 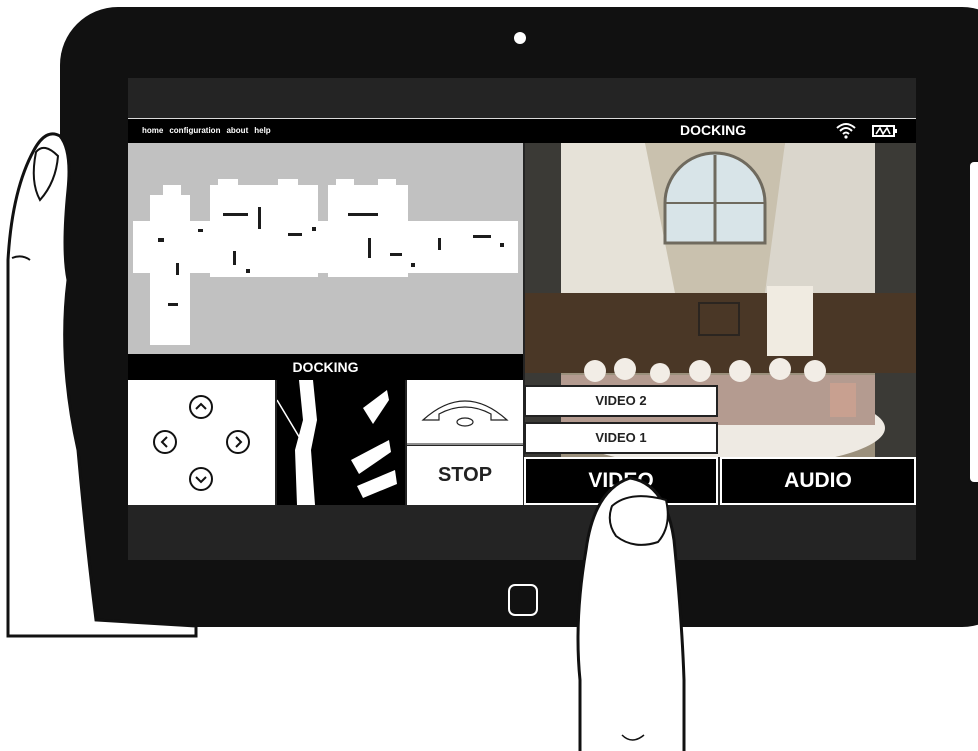 What do you see at coordinates (621, 401) in the screenshot?
I see `video-2-option: VIDEO 2` at bounding box center [621, 401].